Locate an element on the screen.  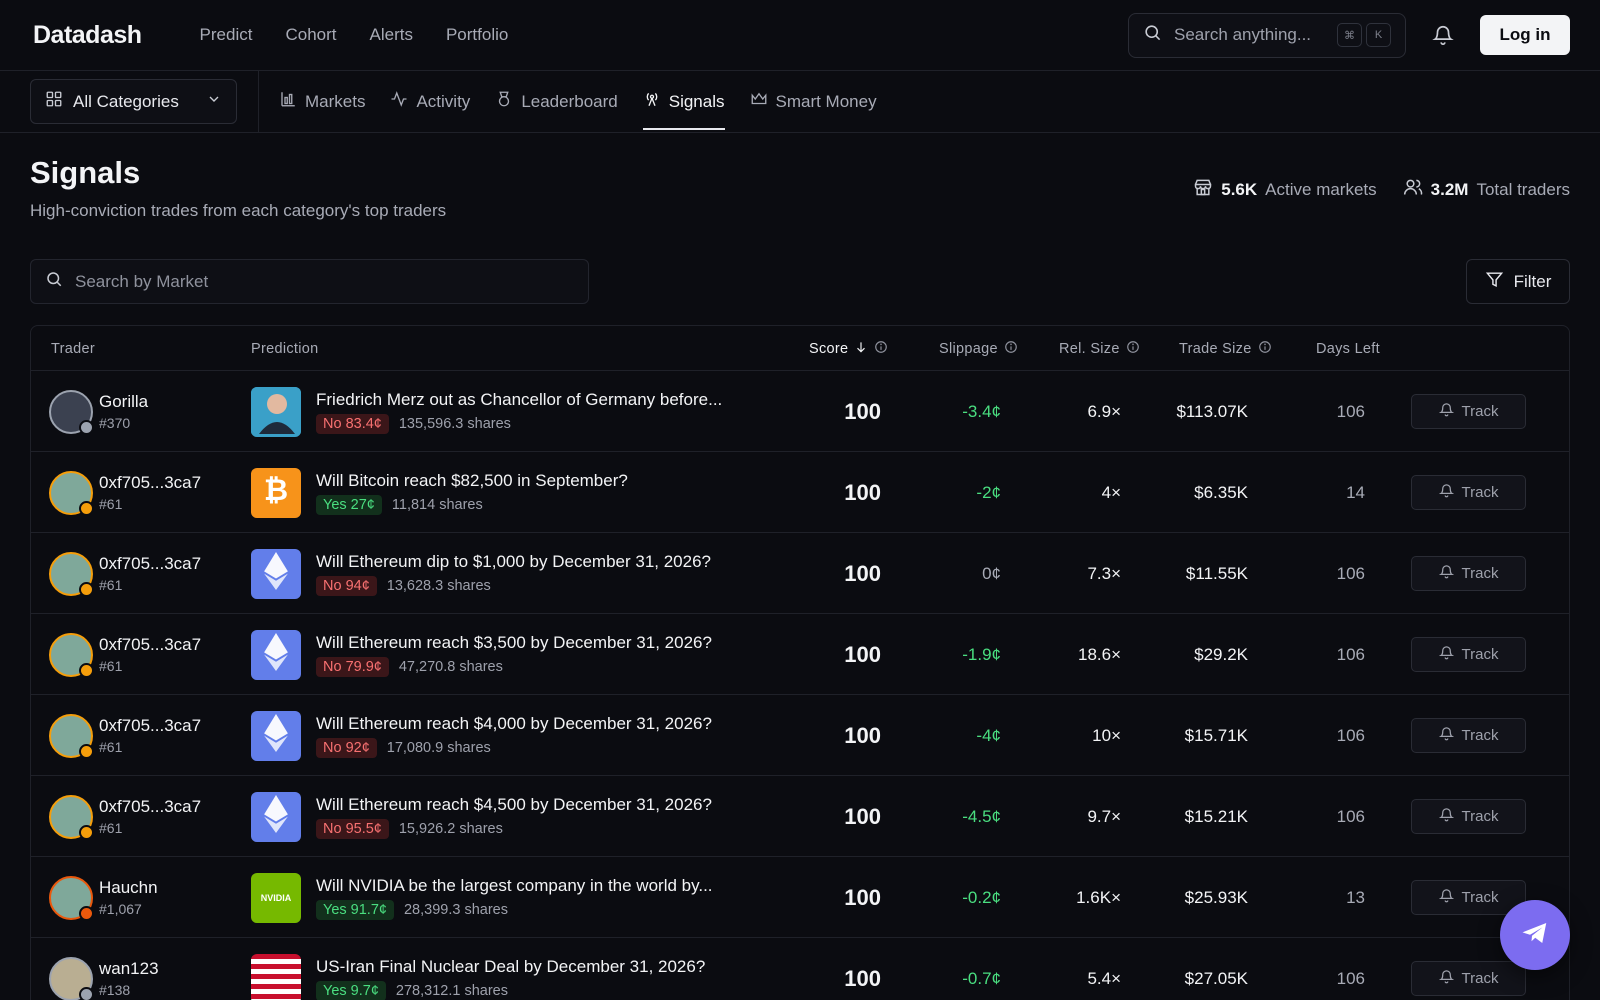
trade-size-value: $25.93K is located at coordinates (1216, 897).